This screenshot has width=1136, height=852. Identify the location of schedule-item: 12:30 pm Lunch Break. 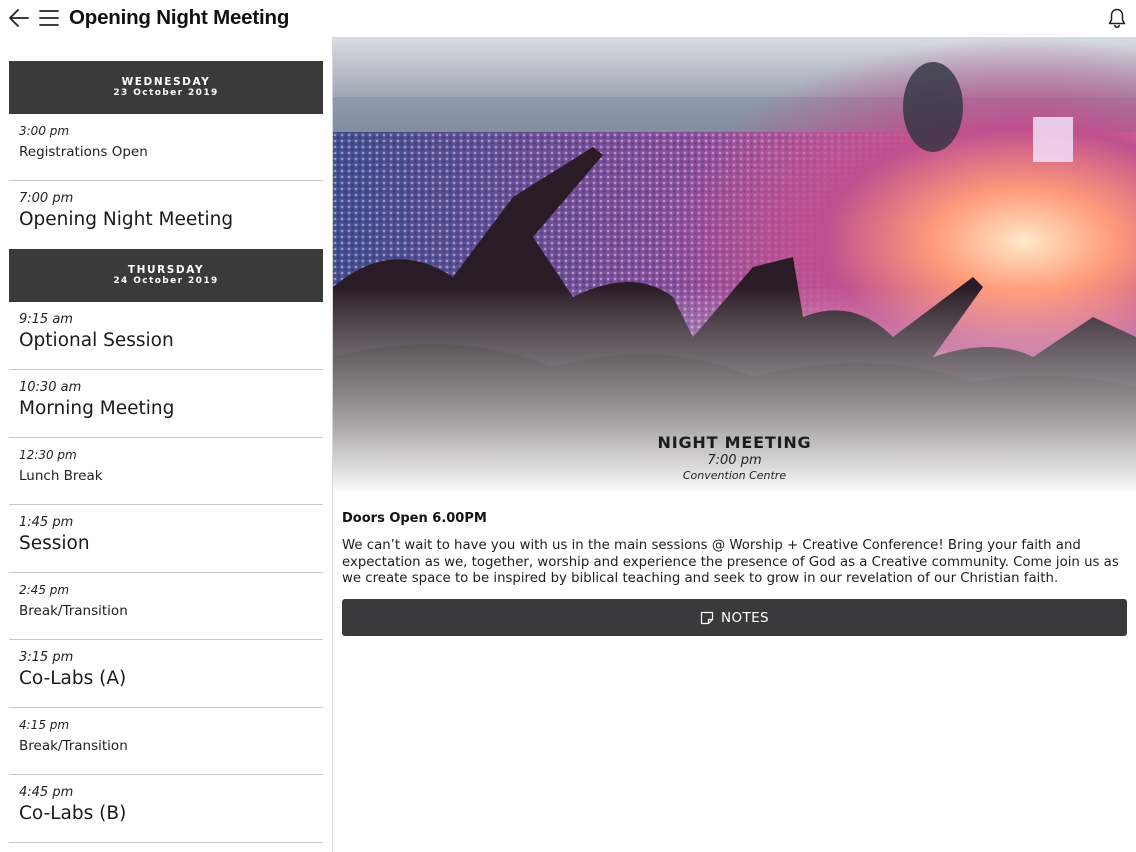
(166, 471).